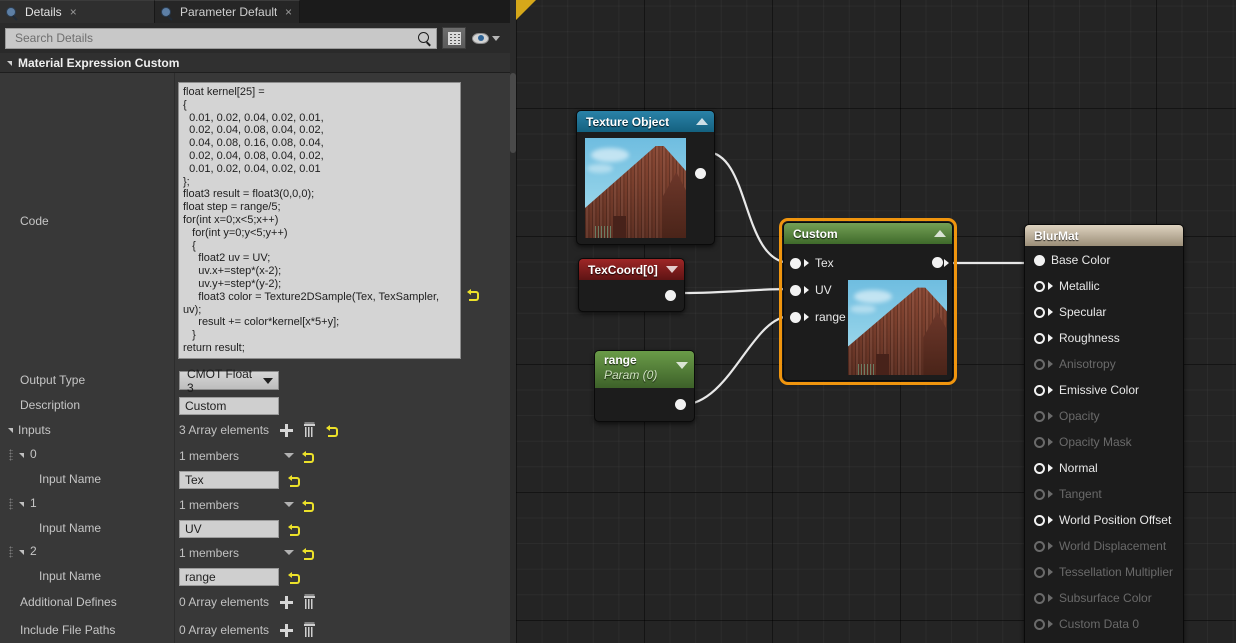 This screenshot has height=643, width=1236. What do you see at coordinates (310, 630) in the screenshot?
I see `include-file-paths-delete-icon` at bounding box center [310, 630].